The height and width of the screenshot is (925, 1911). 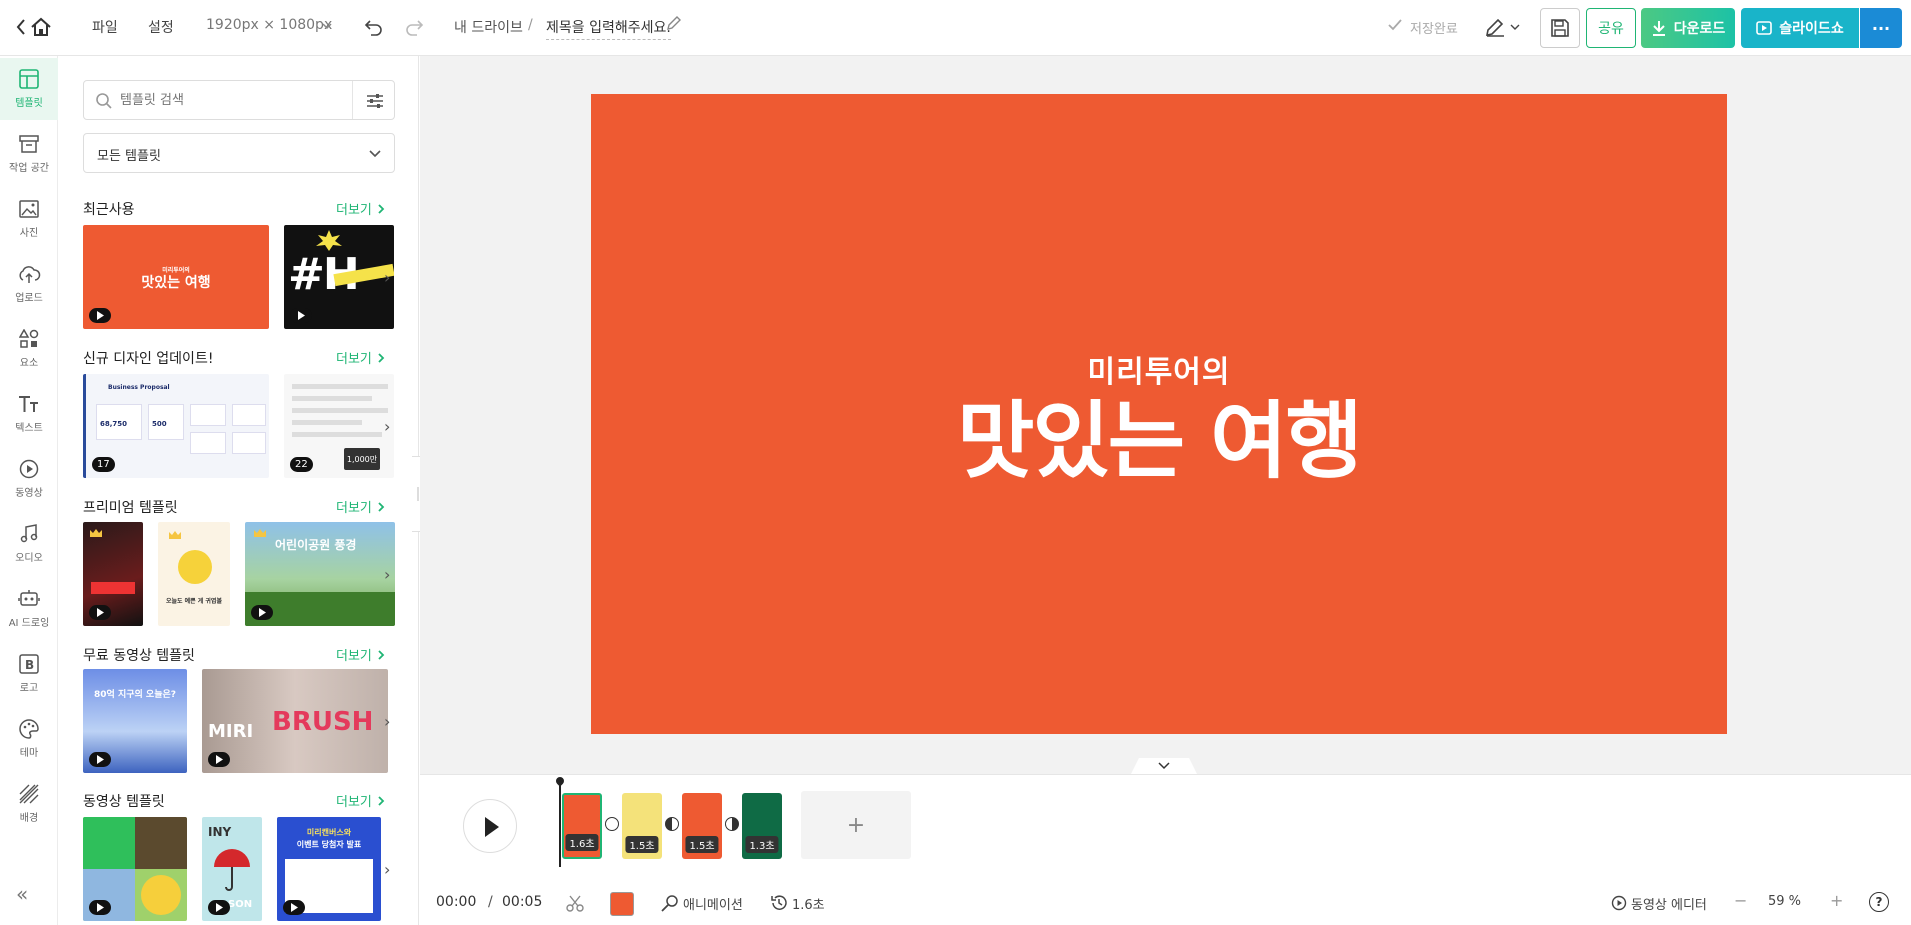 What do you see at coordinates (176, 426) in the screenshot?
I see `template-thumb-new-1: Business Proposal 68,750 500 17` at bounding box center [176, 426].